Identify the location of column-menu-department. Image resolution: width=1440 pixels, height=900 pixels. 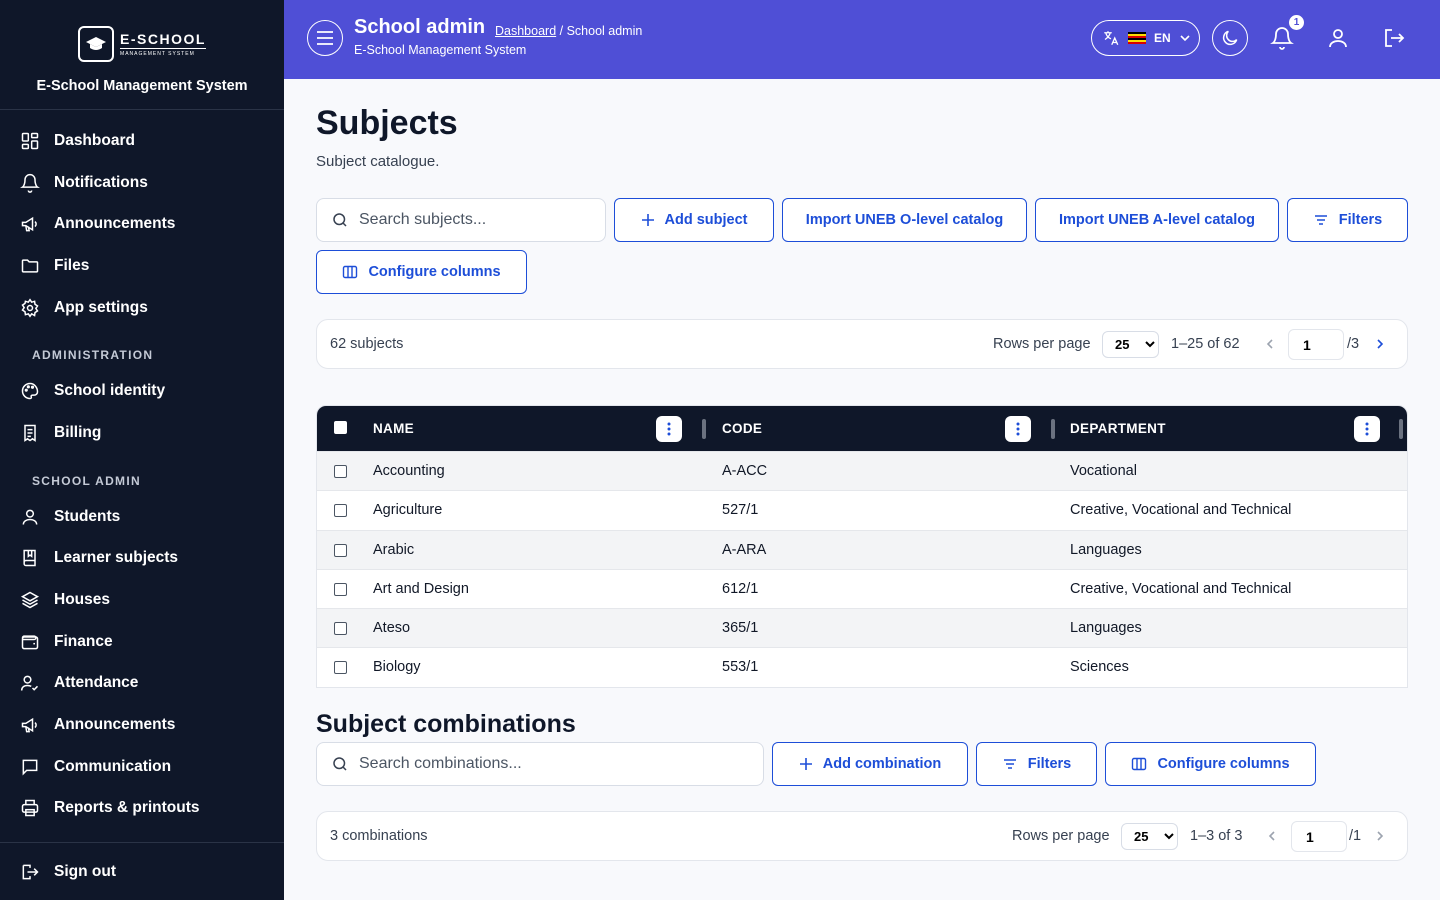
(1367, 429).